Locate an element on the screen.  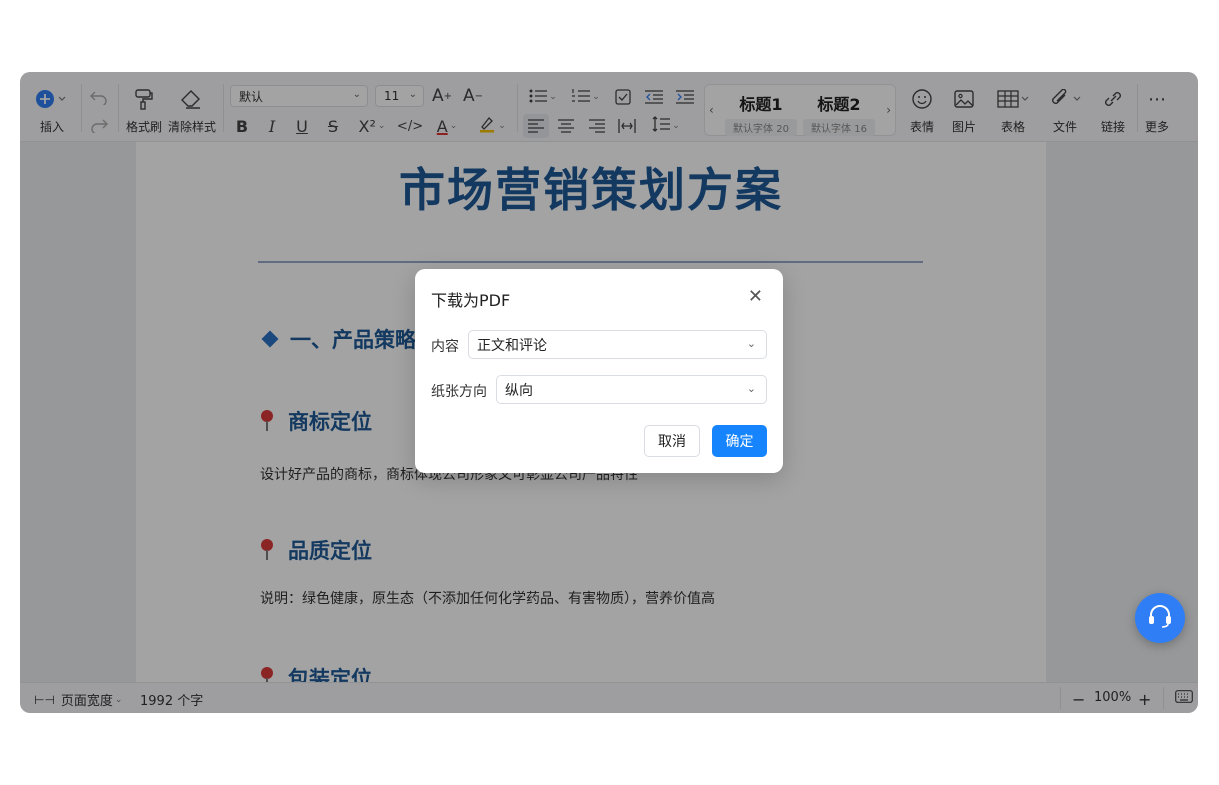
orientation-select-value: 纵向 is located at coordinates (519, 390).